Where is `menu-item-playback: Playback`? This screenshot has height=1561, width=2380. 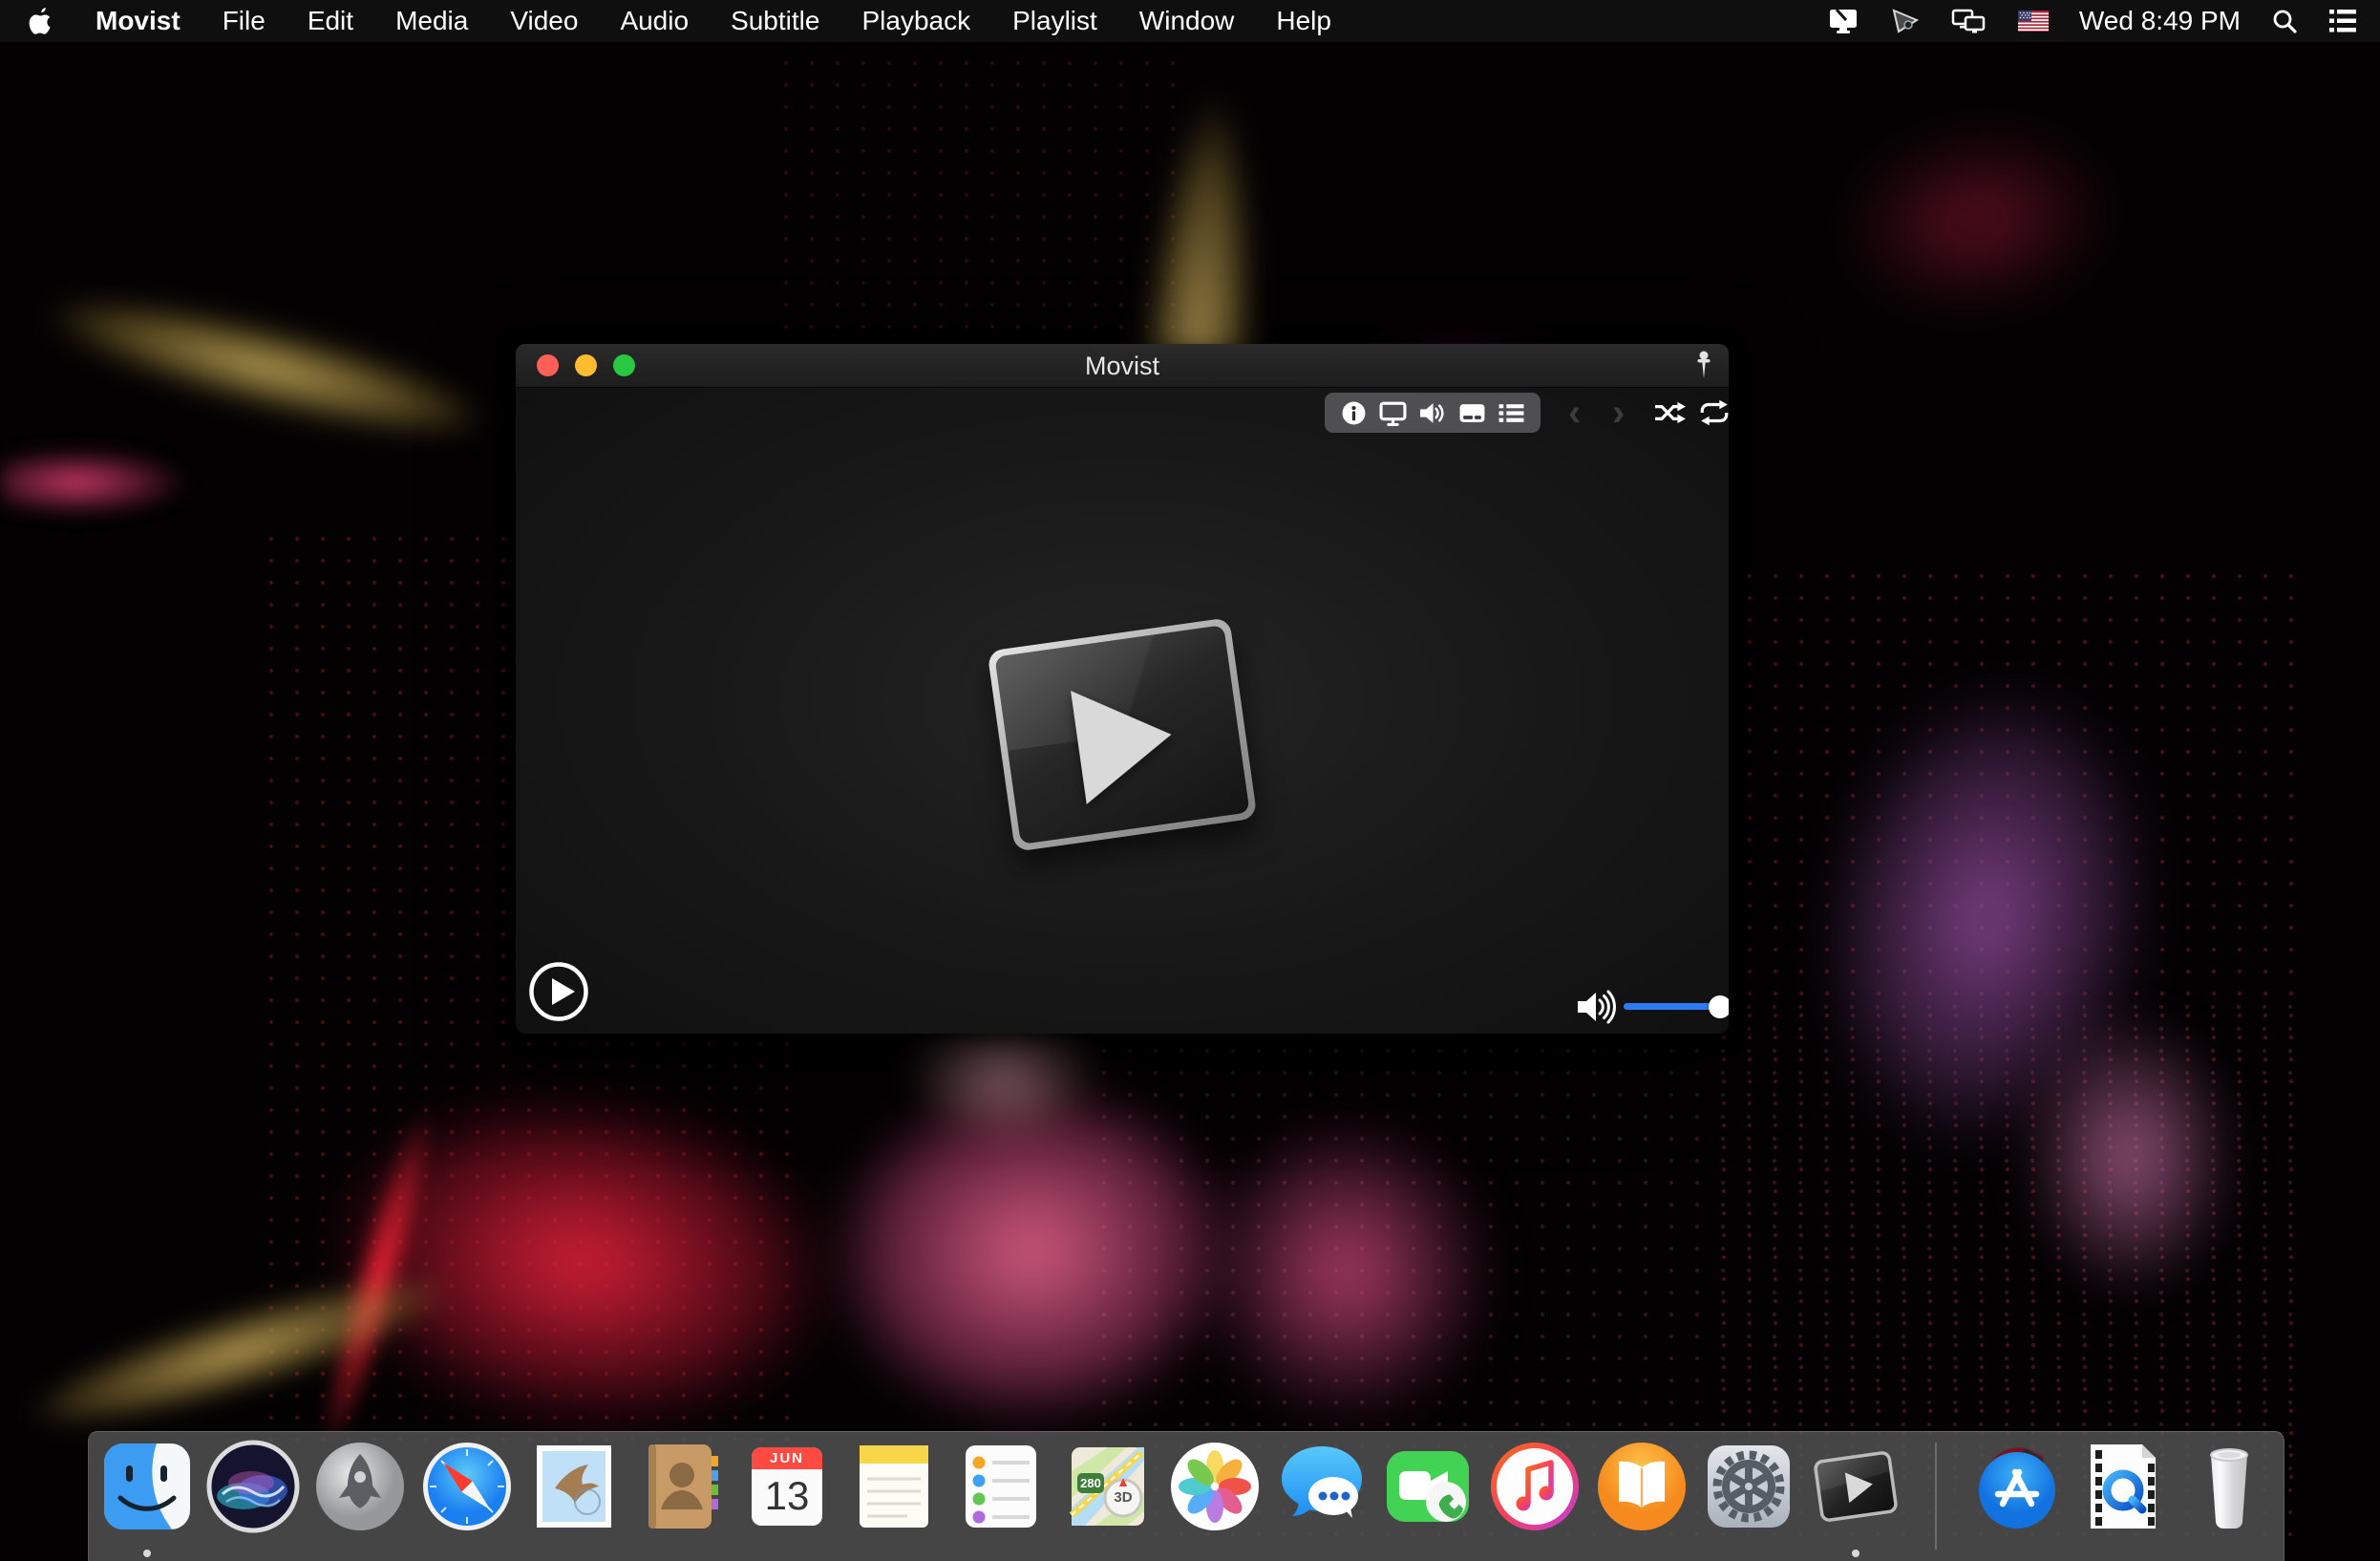 menu-item-playback: Playback is located at coordinates (915, 21).